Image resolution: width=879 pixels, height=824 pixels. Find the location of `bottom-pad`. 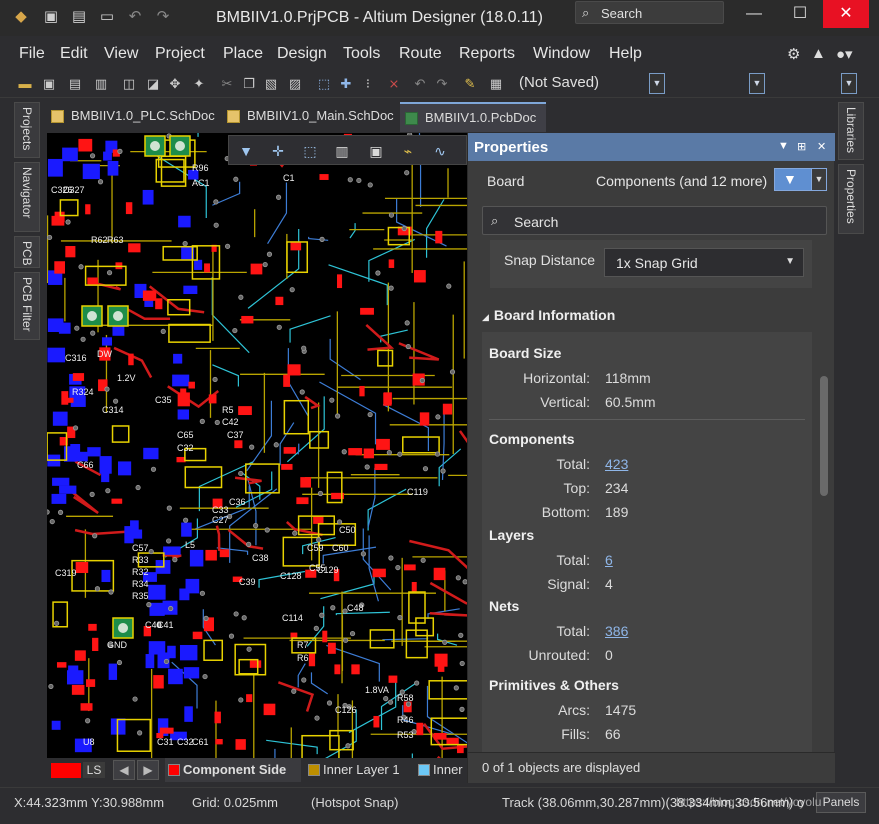

bottom-pad is located at coordinates (191, 673).